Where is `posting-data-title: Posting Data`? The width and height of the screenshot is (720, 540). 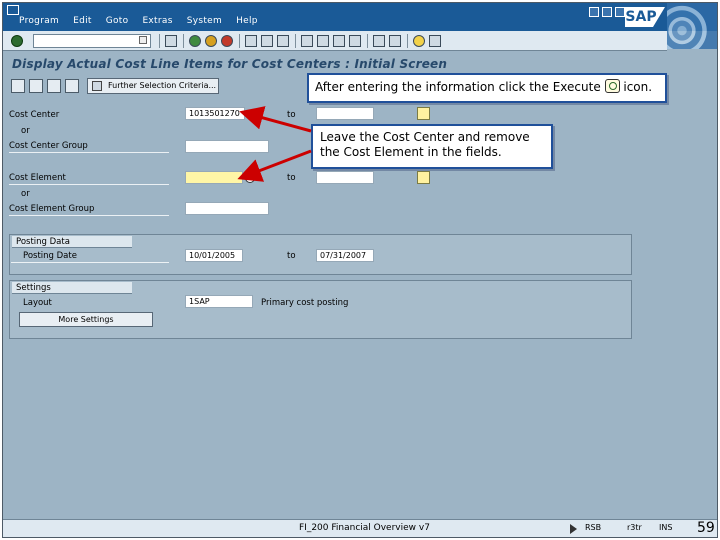
posting-data-title: Posting Data is located at coordinates (72, 242).